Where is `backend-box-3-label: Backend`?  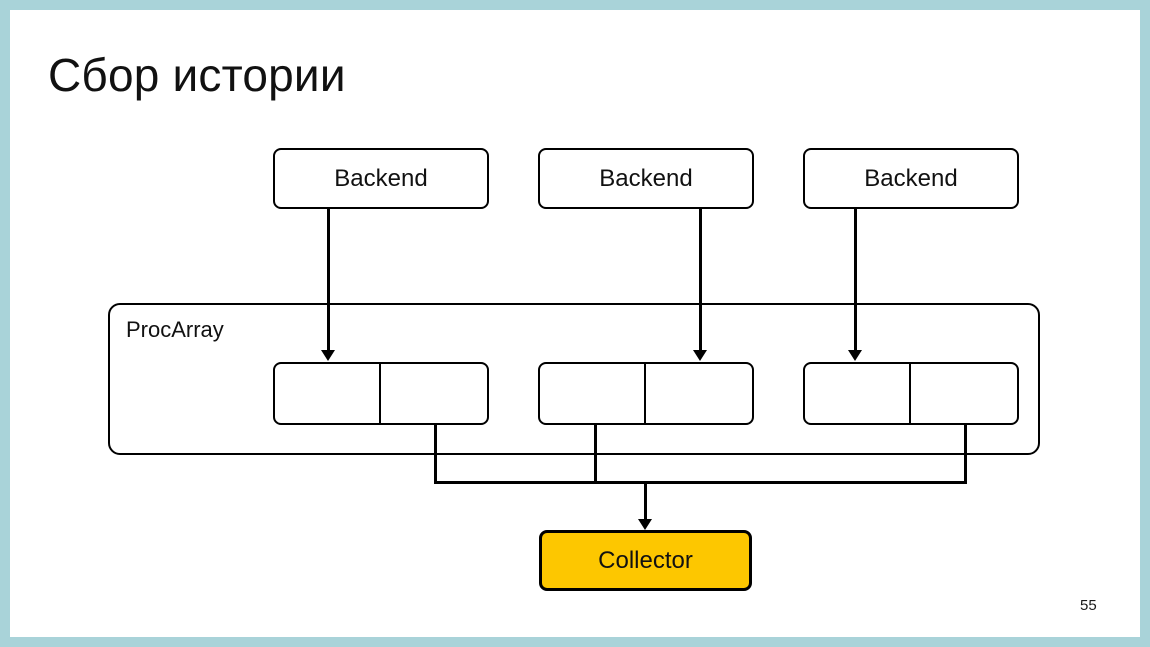
backend-box-3-label: Backend is located at coordinates (911, 178).